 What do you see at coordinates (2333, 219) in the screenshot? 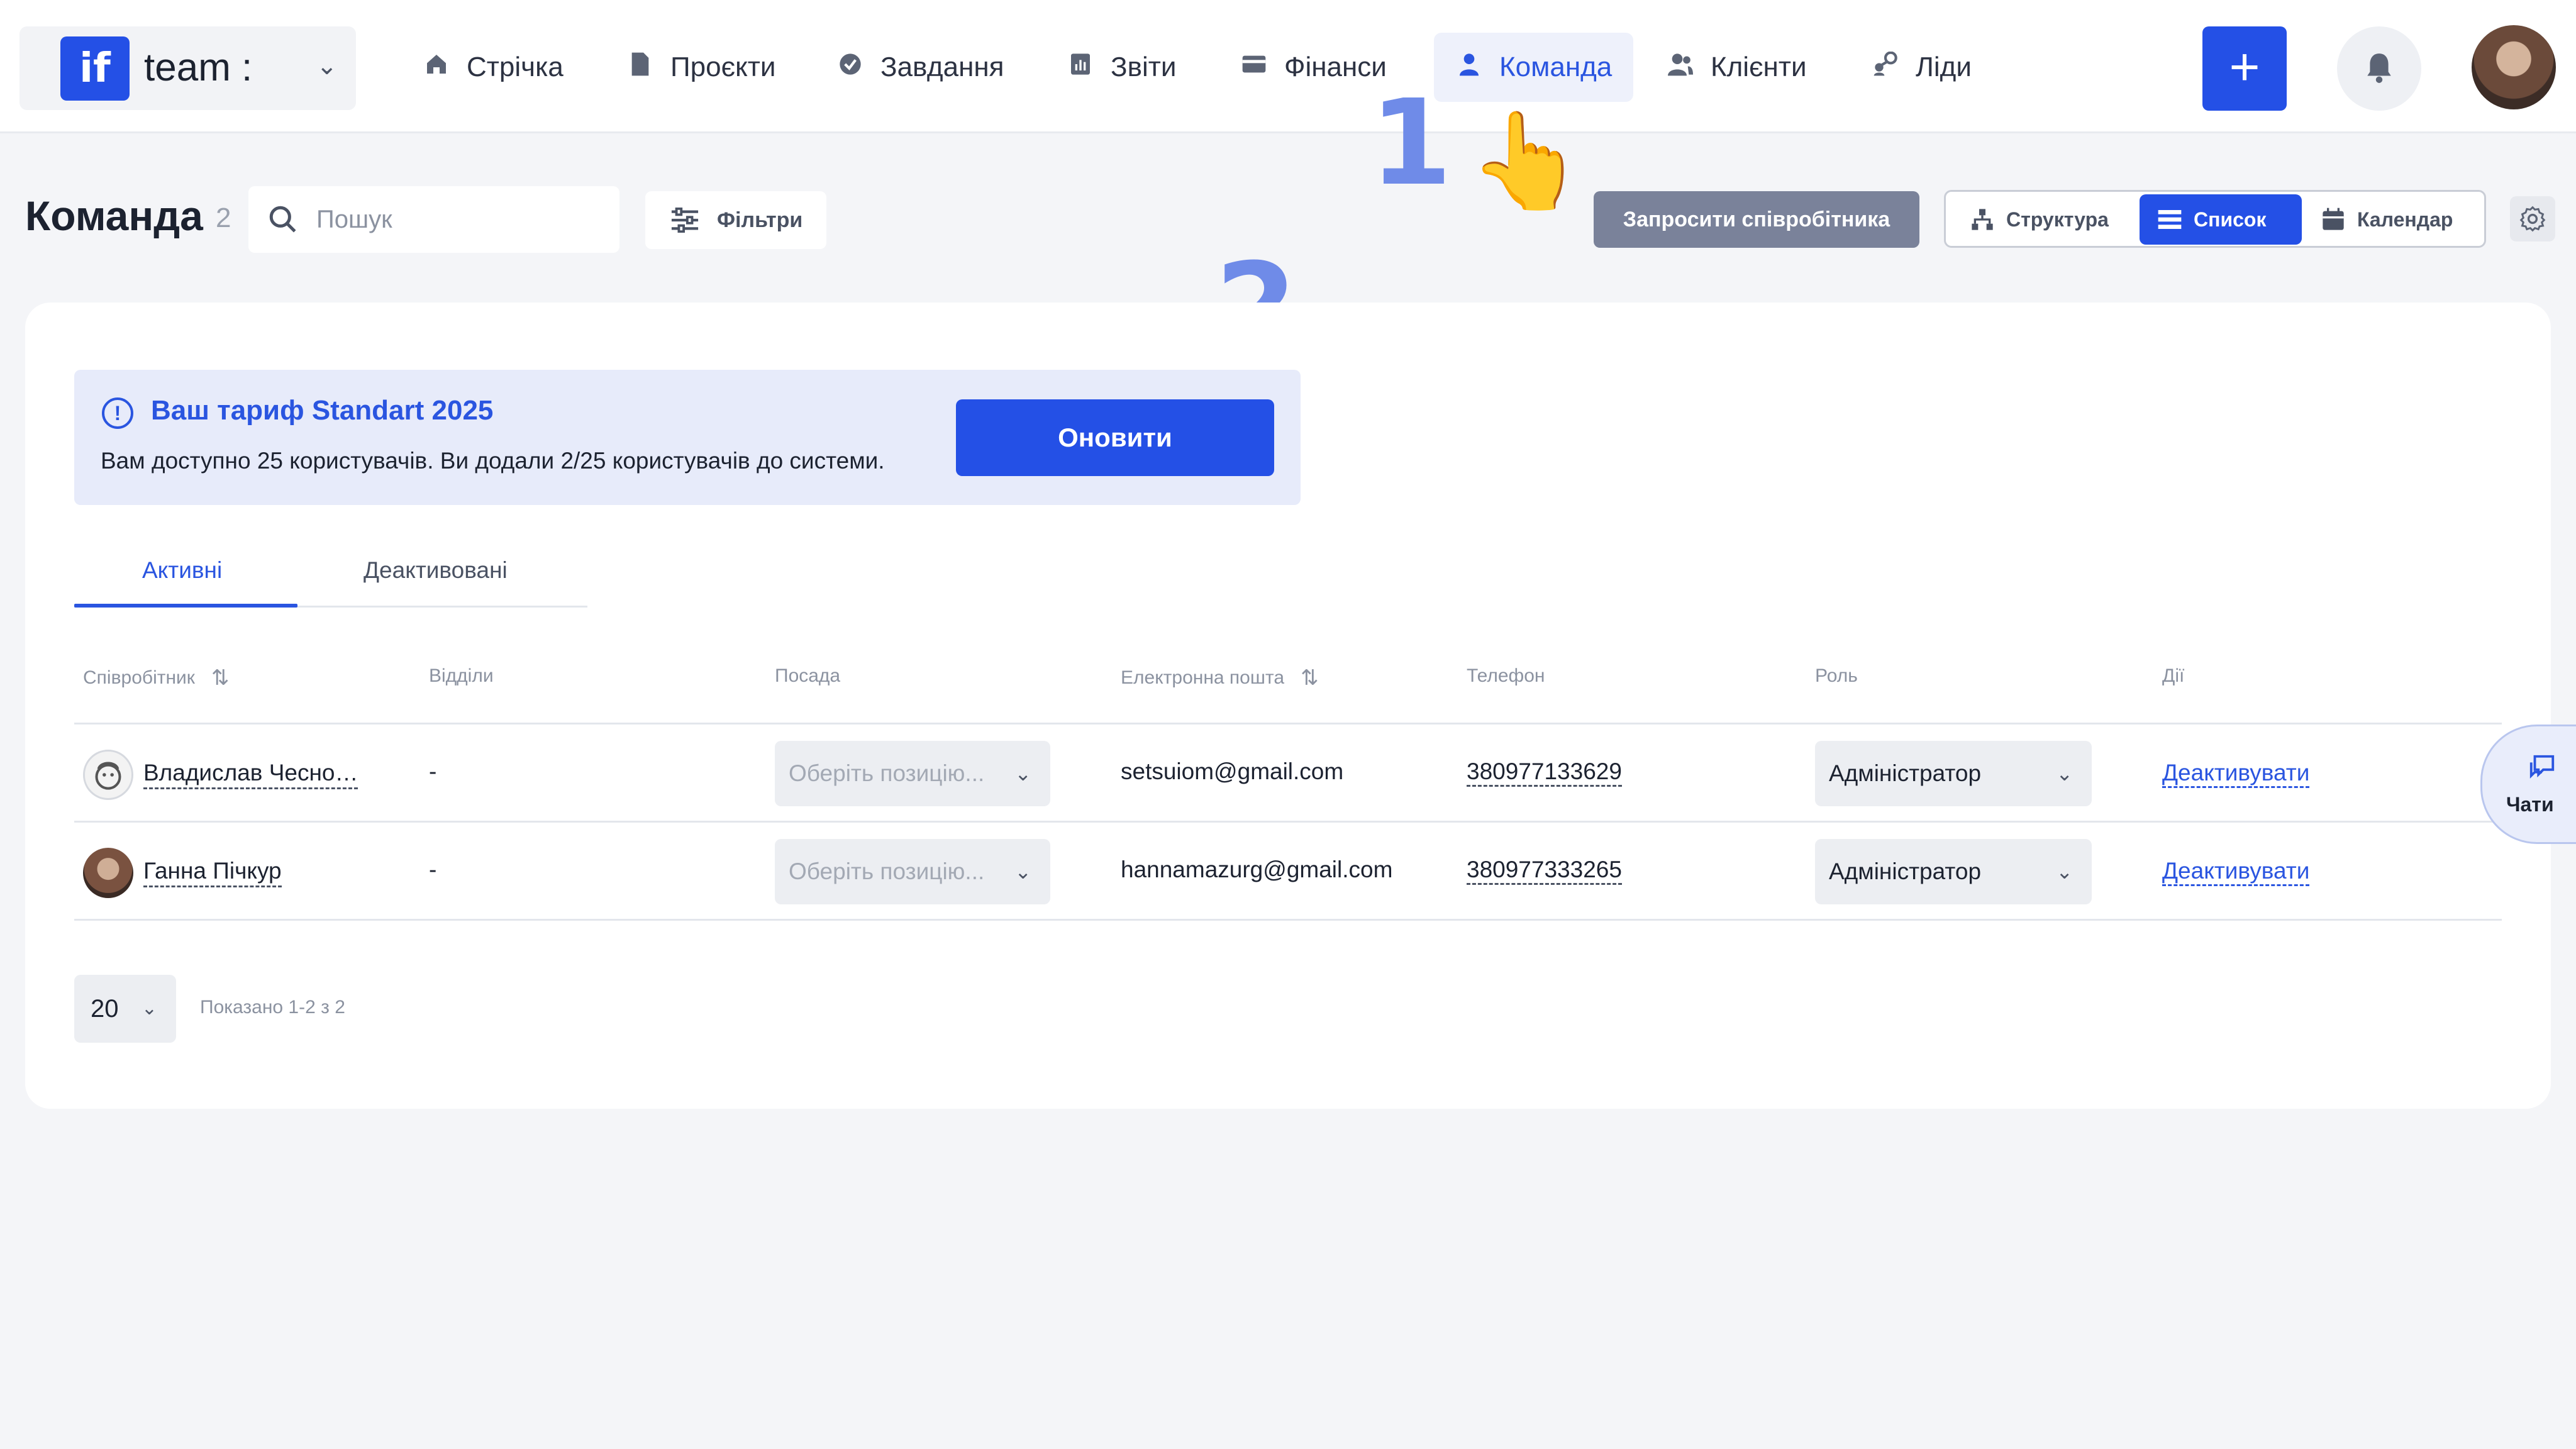
I see `calendar-icon` at bounding box center [2333, 219].